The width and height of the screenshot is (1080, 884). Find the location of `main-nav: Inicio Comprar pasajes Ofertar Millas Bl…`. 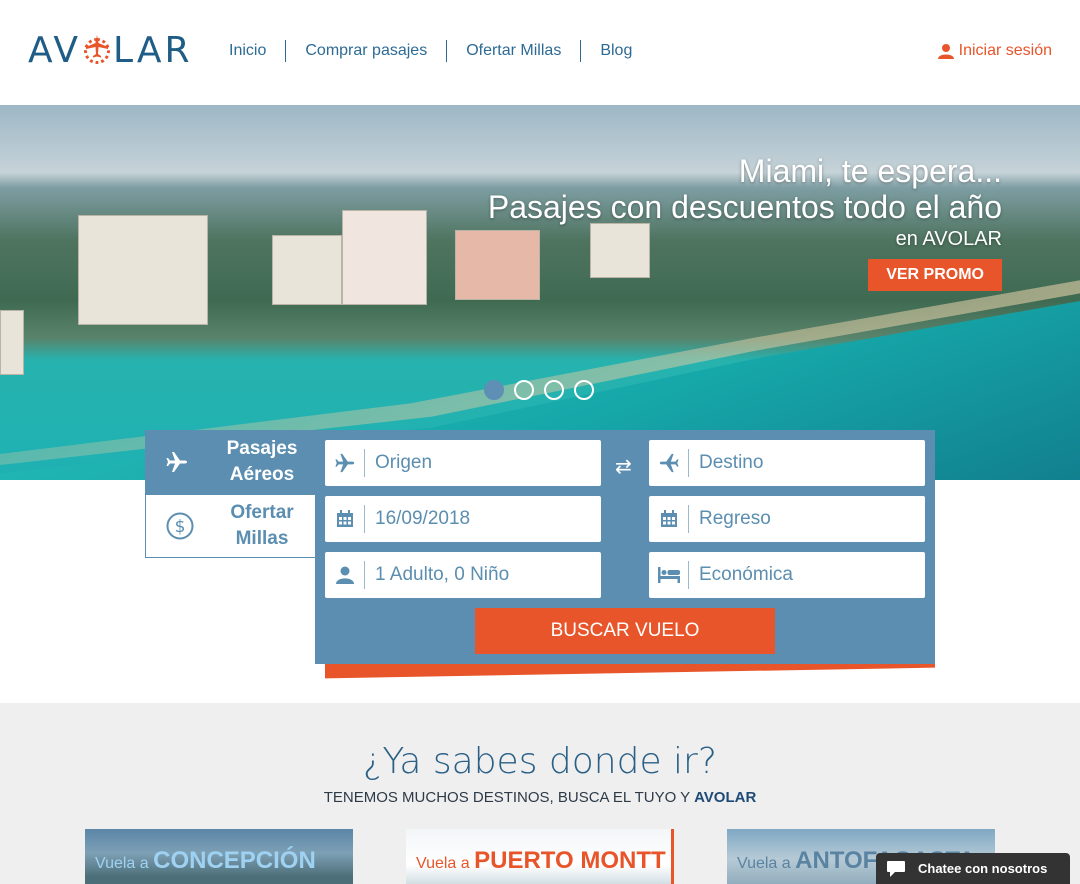

main-nav: Inicio Comprar pasajes Ofertar Millas Bl… is located at coordinates (430, 51).